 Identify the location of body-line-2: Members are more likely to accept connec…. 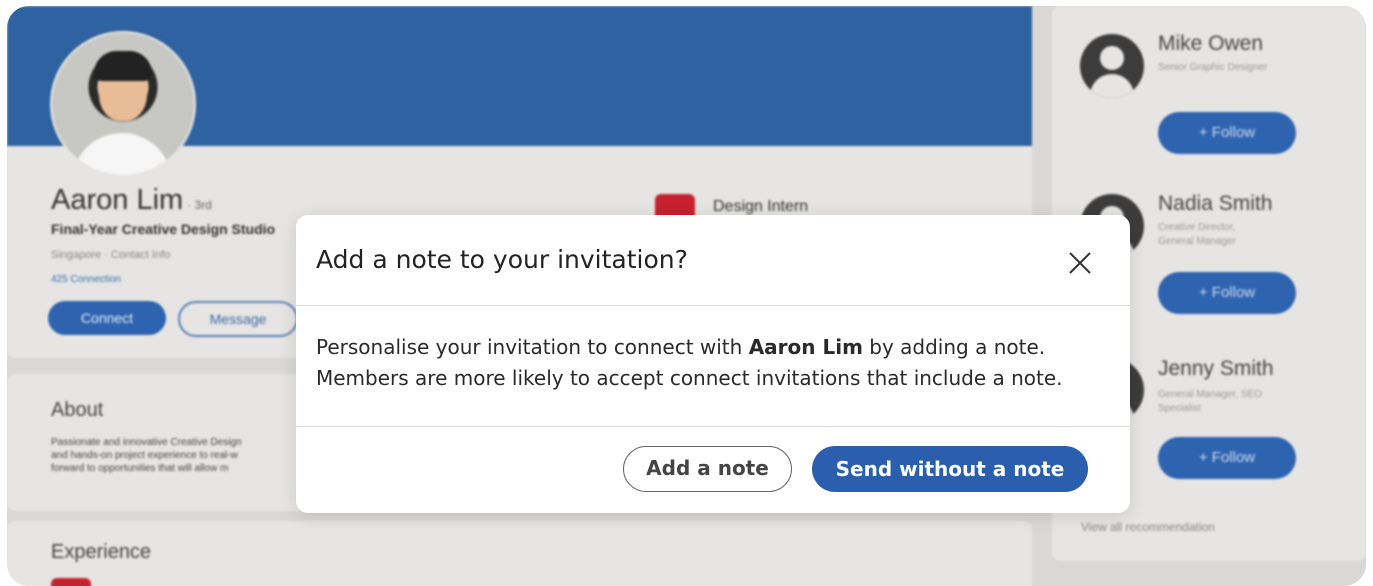
(689, 378).